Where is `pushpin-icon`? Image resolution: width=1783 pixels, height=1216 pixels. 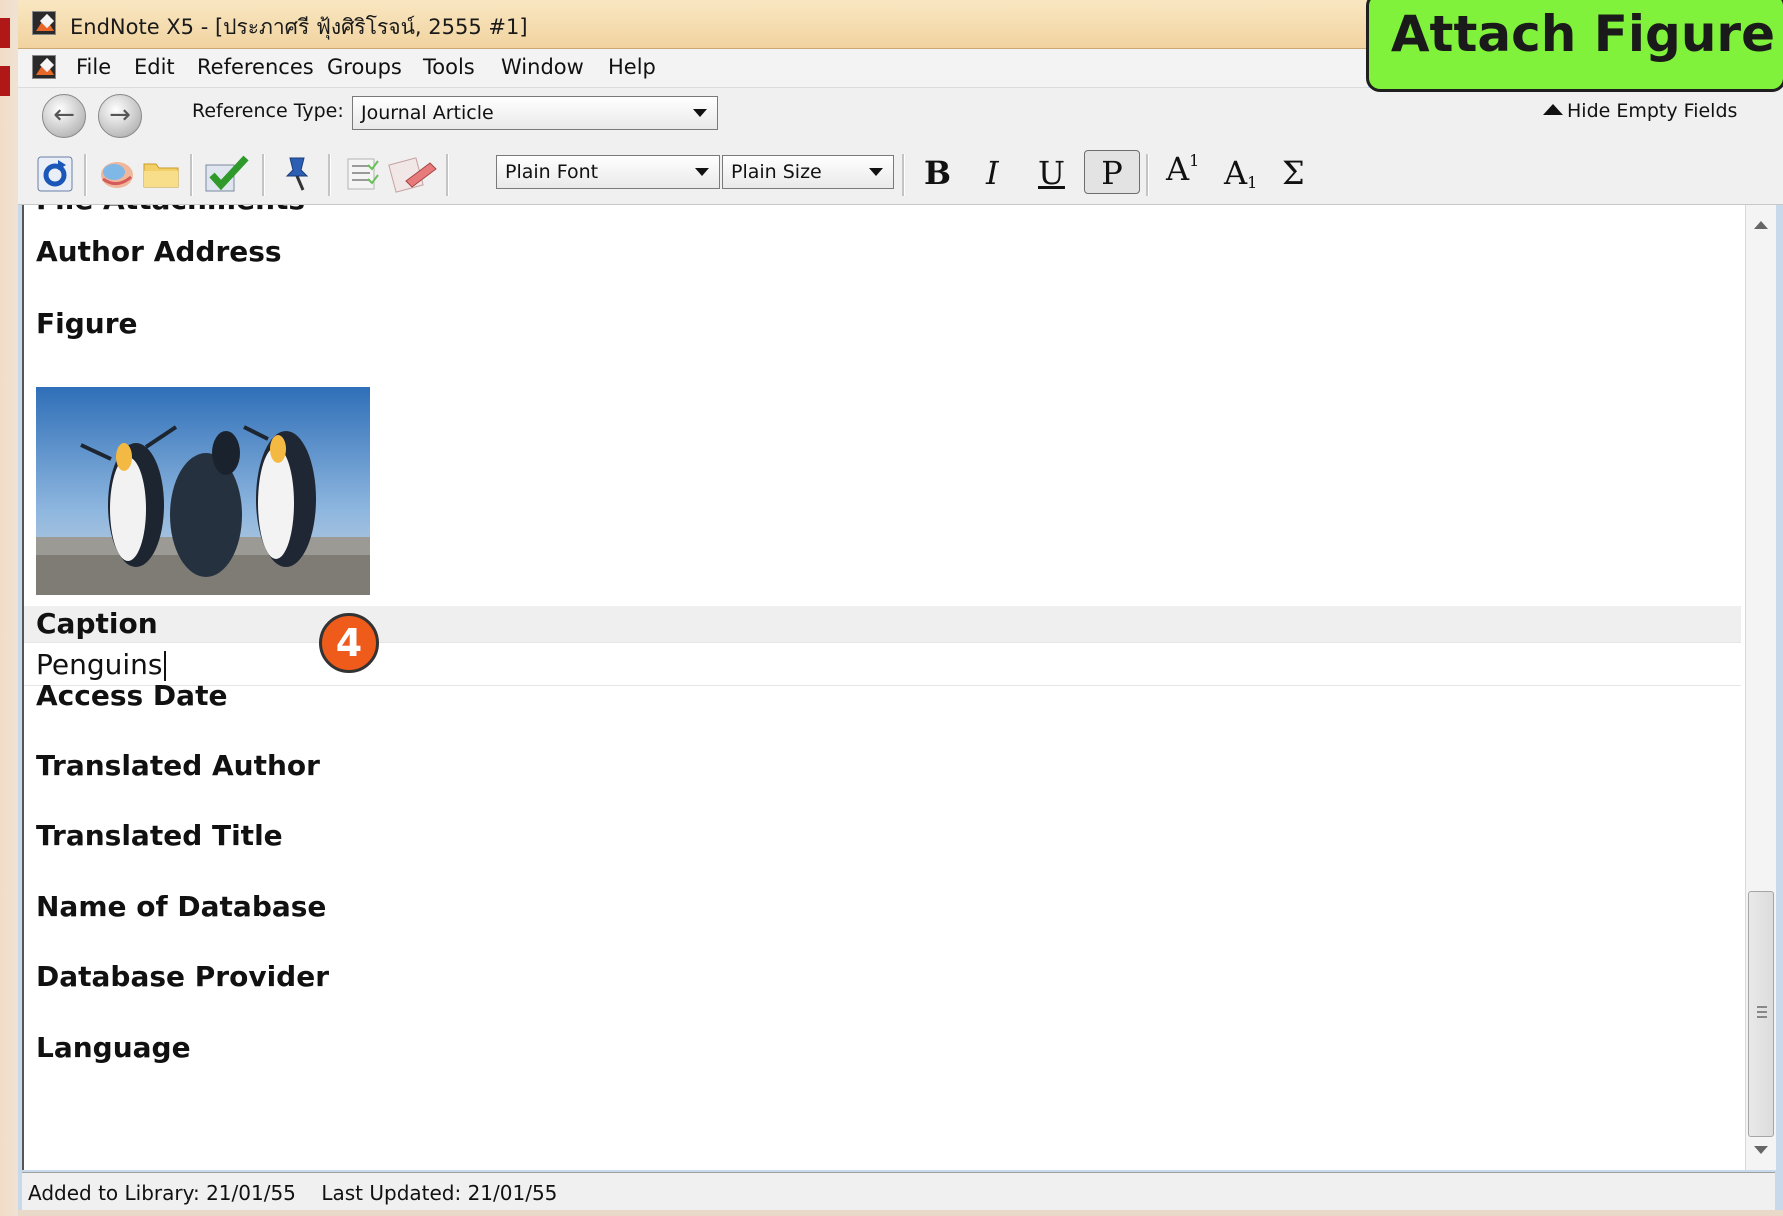
pushpin-icon is located at coordinates (297, 173).